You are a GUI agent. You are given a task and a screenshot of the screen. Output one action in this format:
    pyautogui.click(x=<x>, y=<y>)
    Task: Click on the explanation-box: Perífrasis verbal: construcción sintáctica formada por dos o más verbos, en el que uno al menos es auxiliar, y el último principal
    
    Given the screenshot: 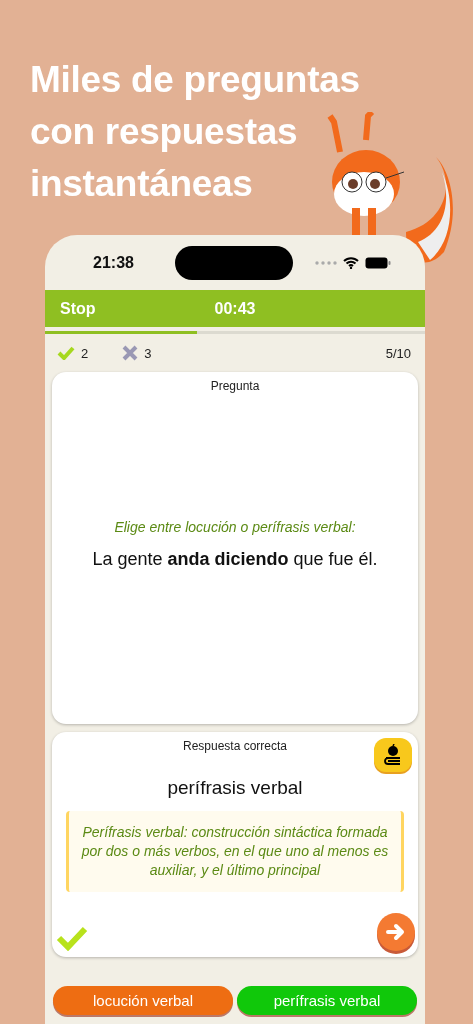 What is the action you would take?
    pyautogui.click(x=235, y=851)
    